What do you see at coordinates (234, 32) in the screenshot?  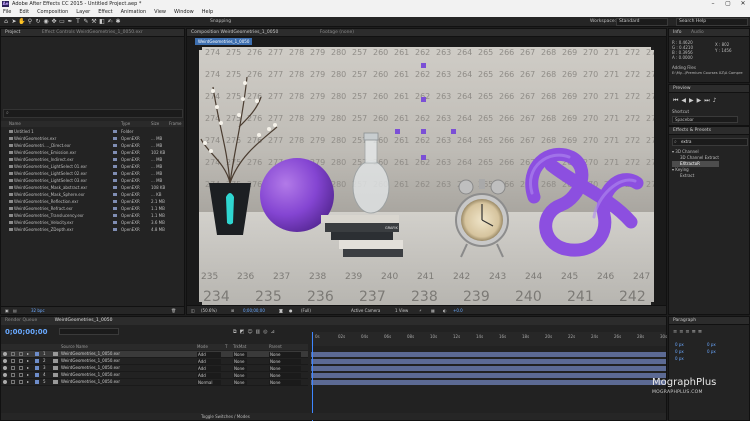 I see `tab-composition: Composition WeirdGeometries_1_0050` at bounding box center [234, 32].